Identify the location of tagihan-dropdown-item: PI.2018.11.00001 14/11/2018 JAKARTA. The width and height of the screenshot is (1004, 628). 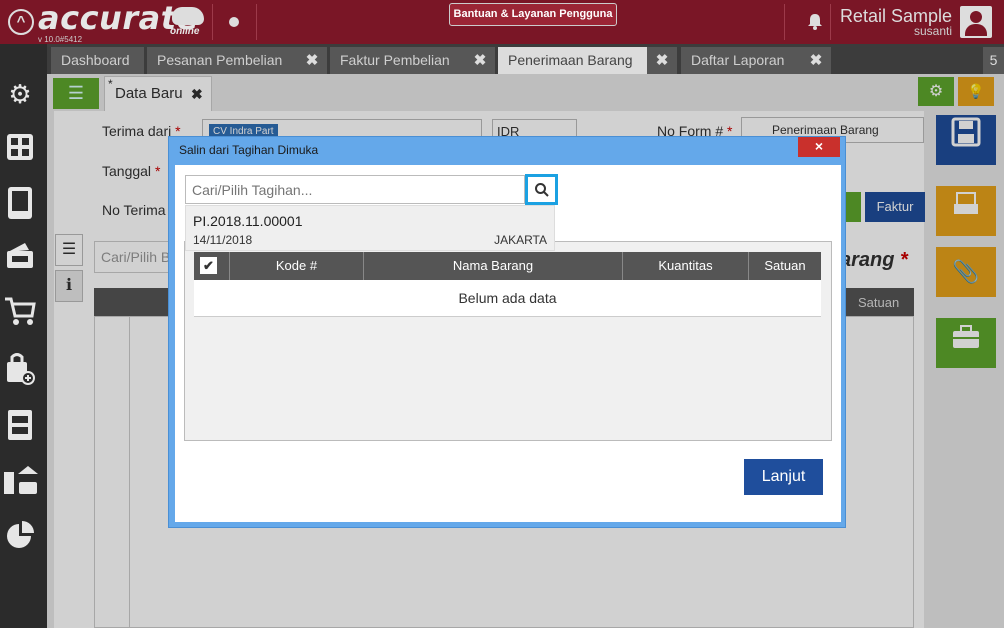
(370, 228).